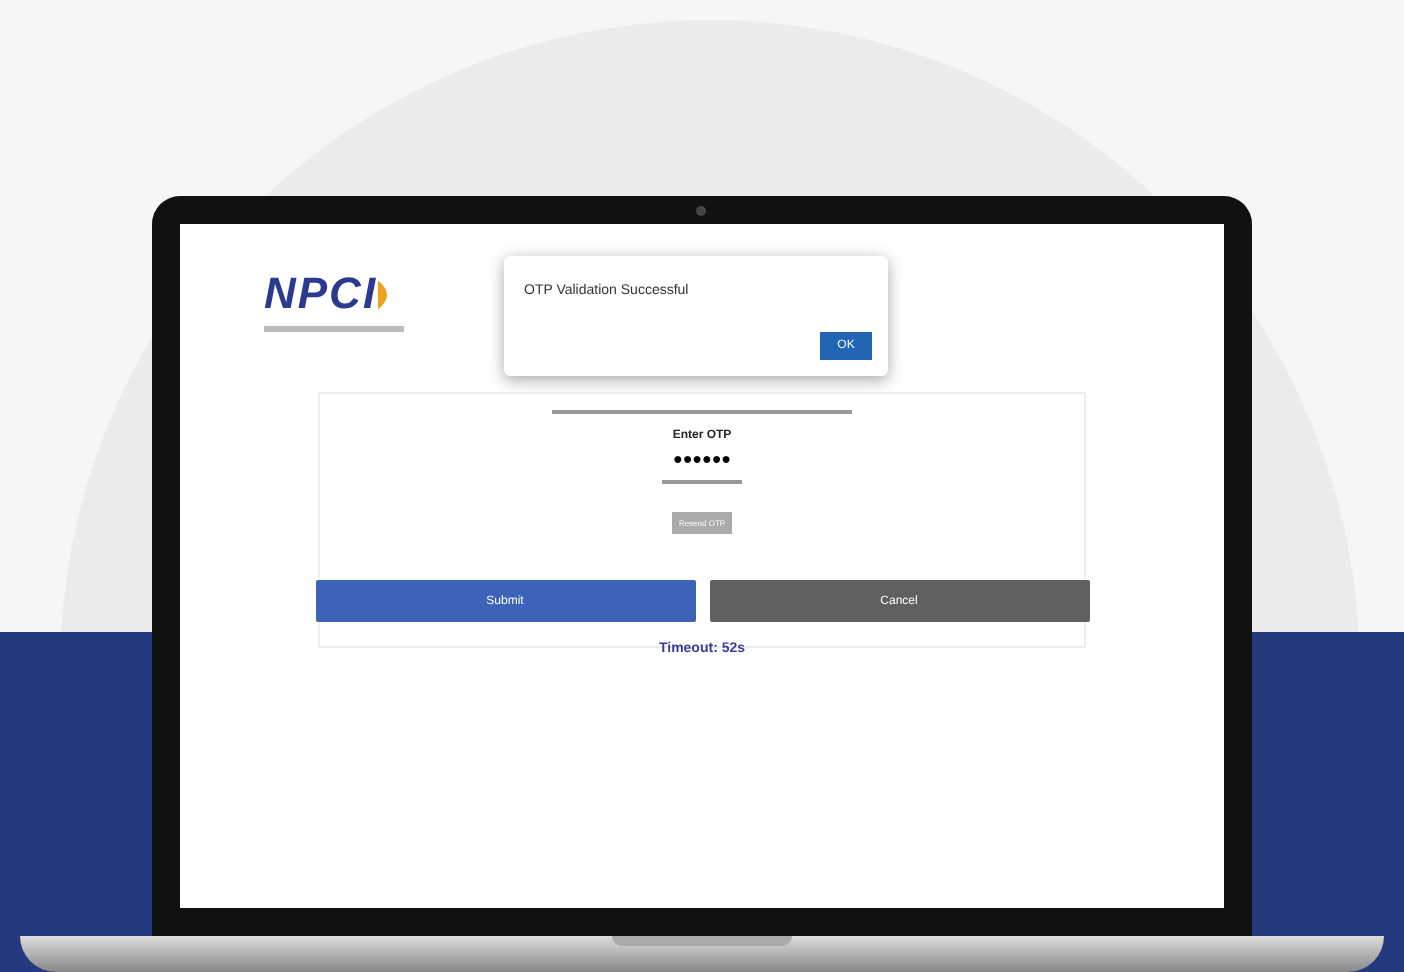  What do you see at coordinates (702, 482) in the screenshot?
I see `illegible-text-line` at bounding box center [702, 482].